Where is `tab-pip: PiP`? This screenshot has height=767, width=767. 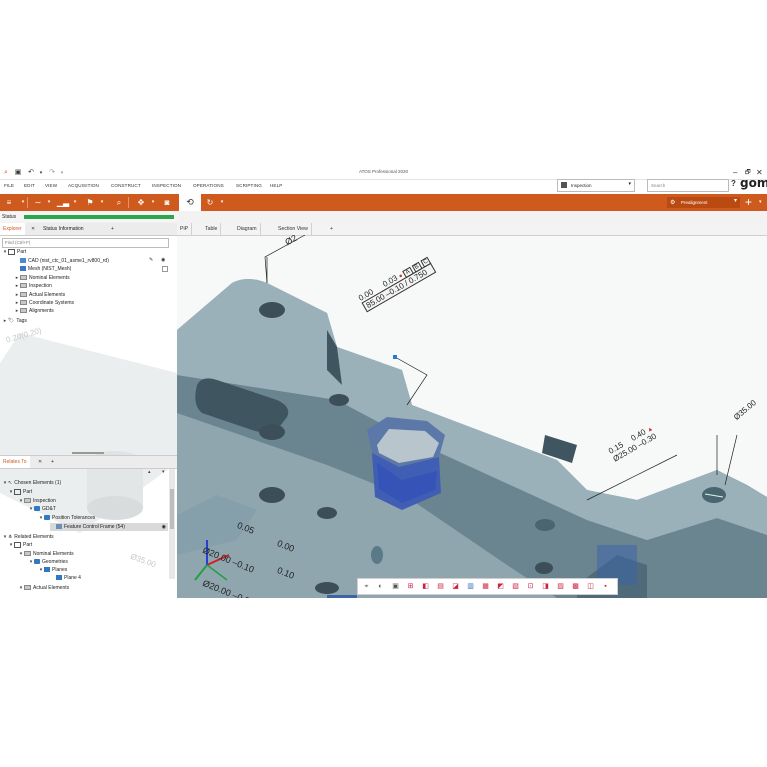 tab-pip: PiP is located at coordinates (185, 229).